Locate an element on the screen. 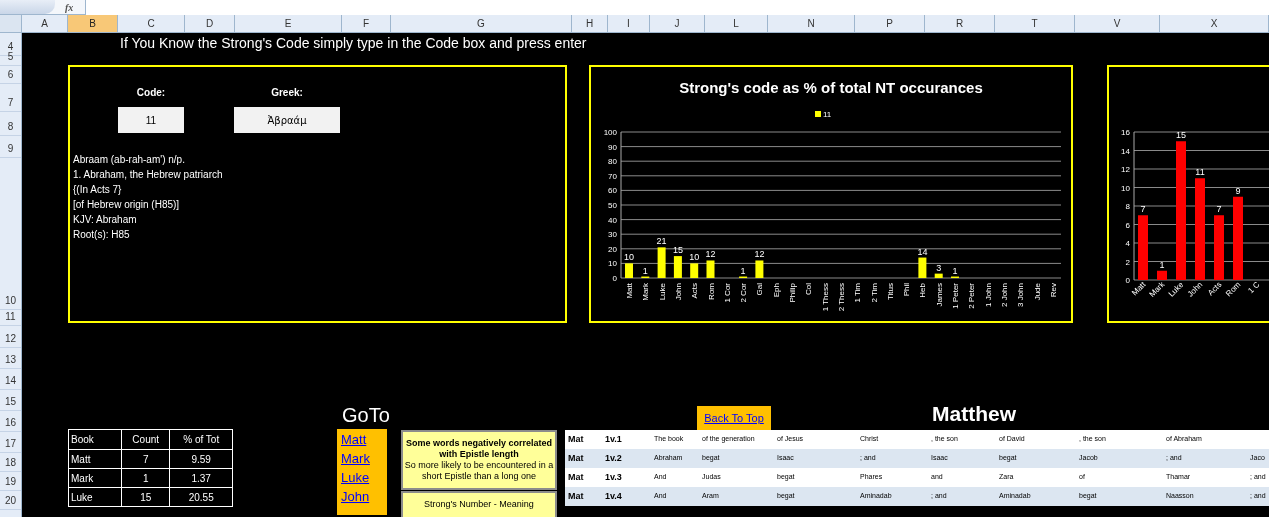 The image size is (1269, 517). table-cell: 7 is located at coordinates (145, 459).